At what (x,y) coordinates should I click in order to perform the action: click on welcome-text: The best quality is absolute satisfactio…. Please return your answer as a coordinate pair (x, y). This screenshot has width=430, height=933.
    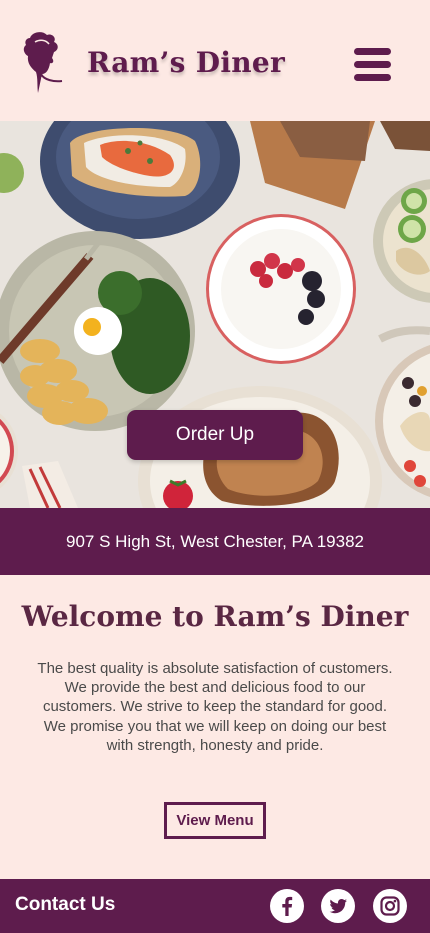
    Looking at the image, I should click on (215, 707).